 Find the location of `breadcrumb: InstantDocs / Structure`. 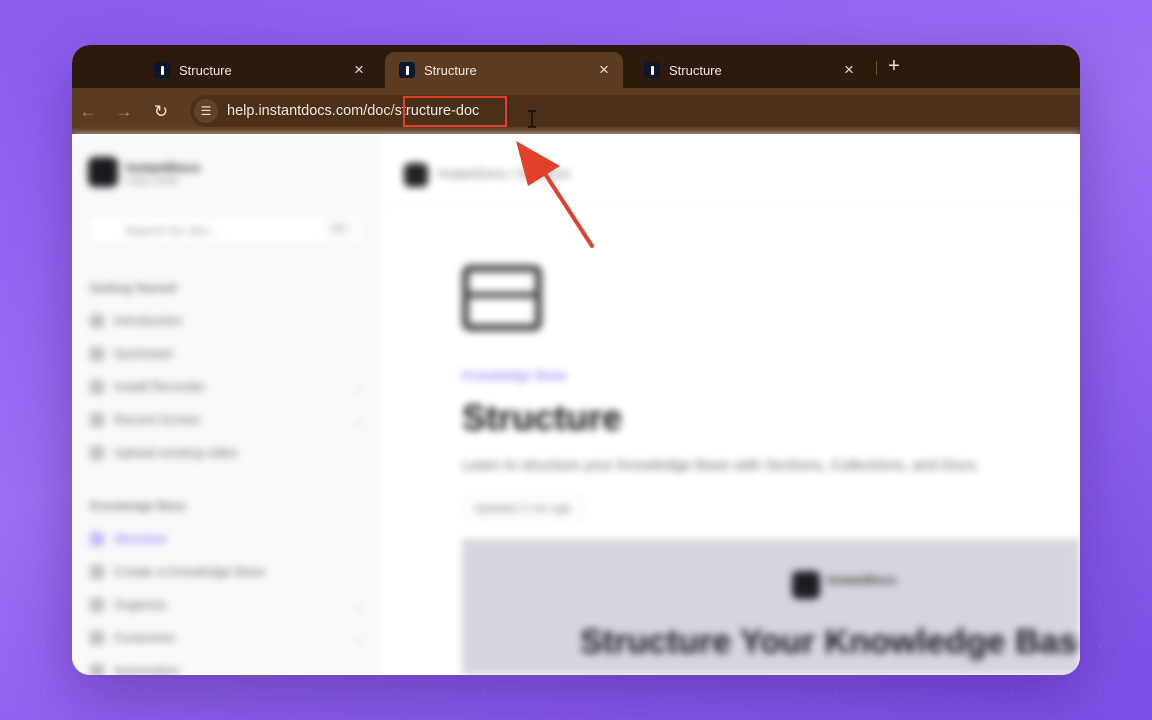

breadcrumb: InstantDocs / Structure is located at coordinates (730, 170).